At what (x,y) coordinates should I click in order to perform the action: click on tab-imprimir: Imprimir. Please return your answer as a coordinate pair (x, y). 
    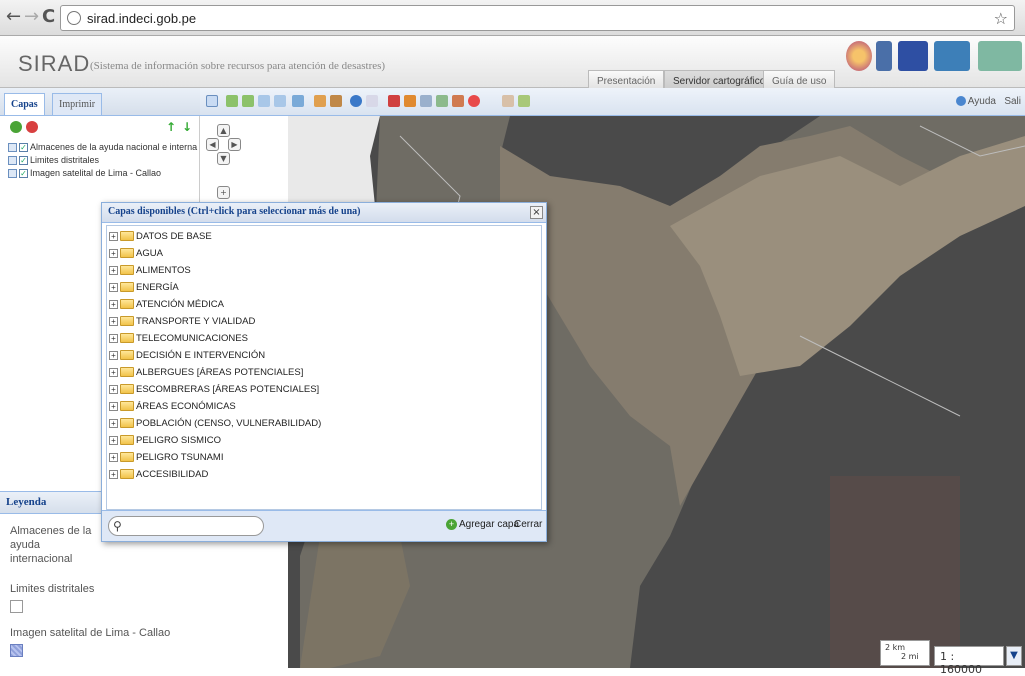
    Looking at the image, I should click on (77, 104).